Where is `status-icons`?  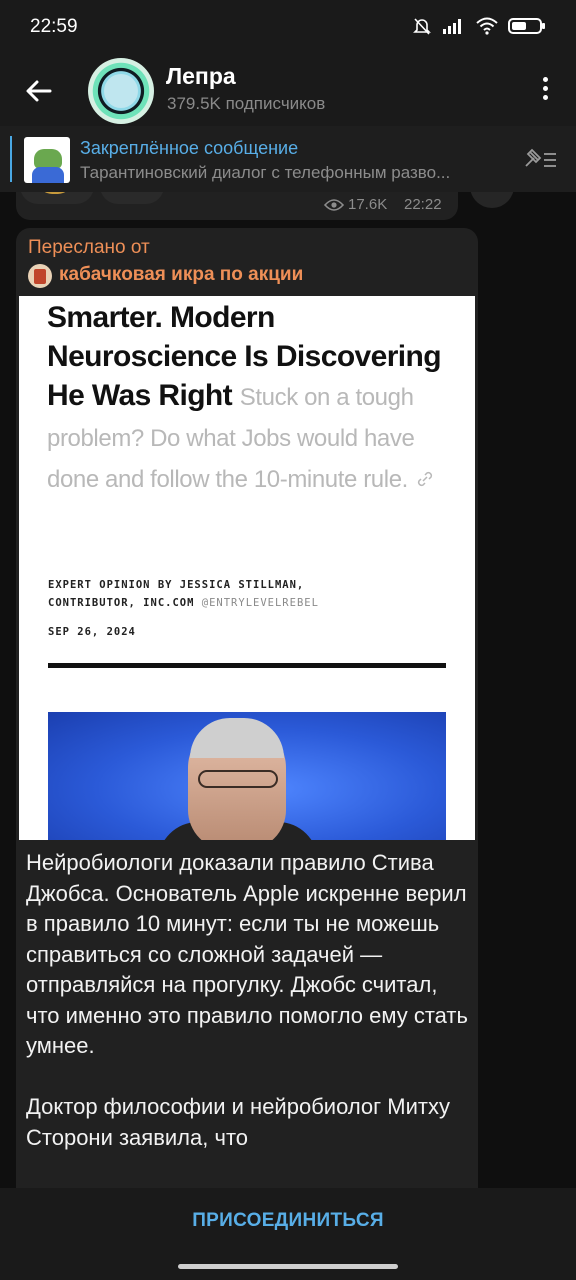
status-icons is located at coordinates (479, 26).